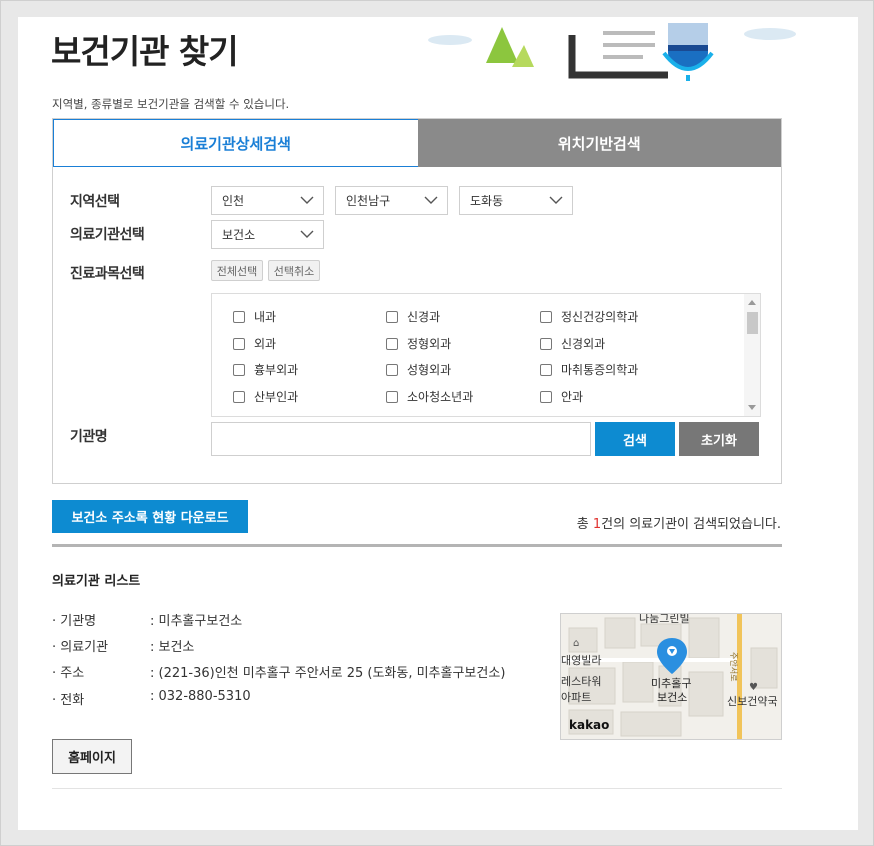 This screenshot has width=874, height=846. I want to click on region-label: 지역선택, so click(95, 202).